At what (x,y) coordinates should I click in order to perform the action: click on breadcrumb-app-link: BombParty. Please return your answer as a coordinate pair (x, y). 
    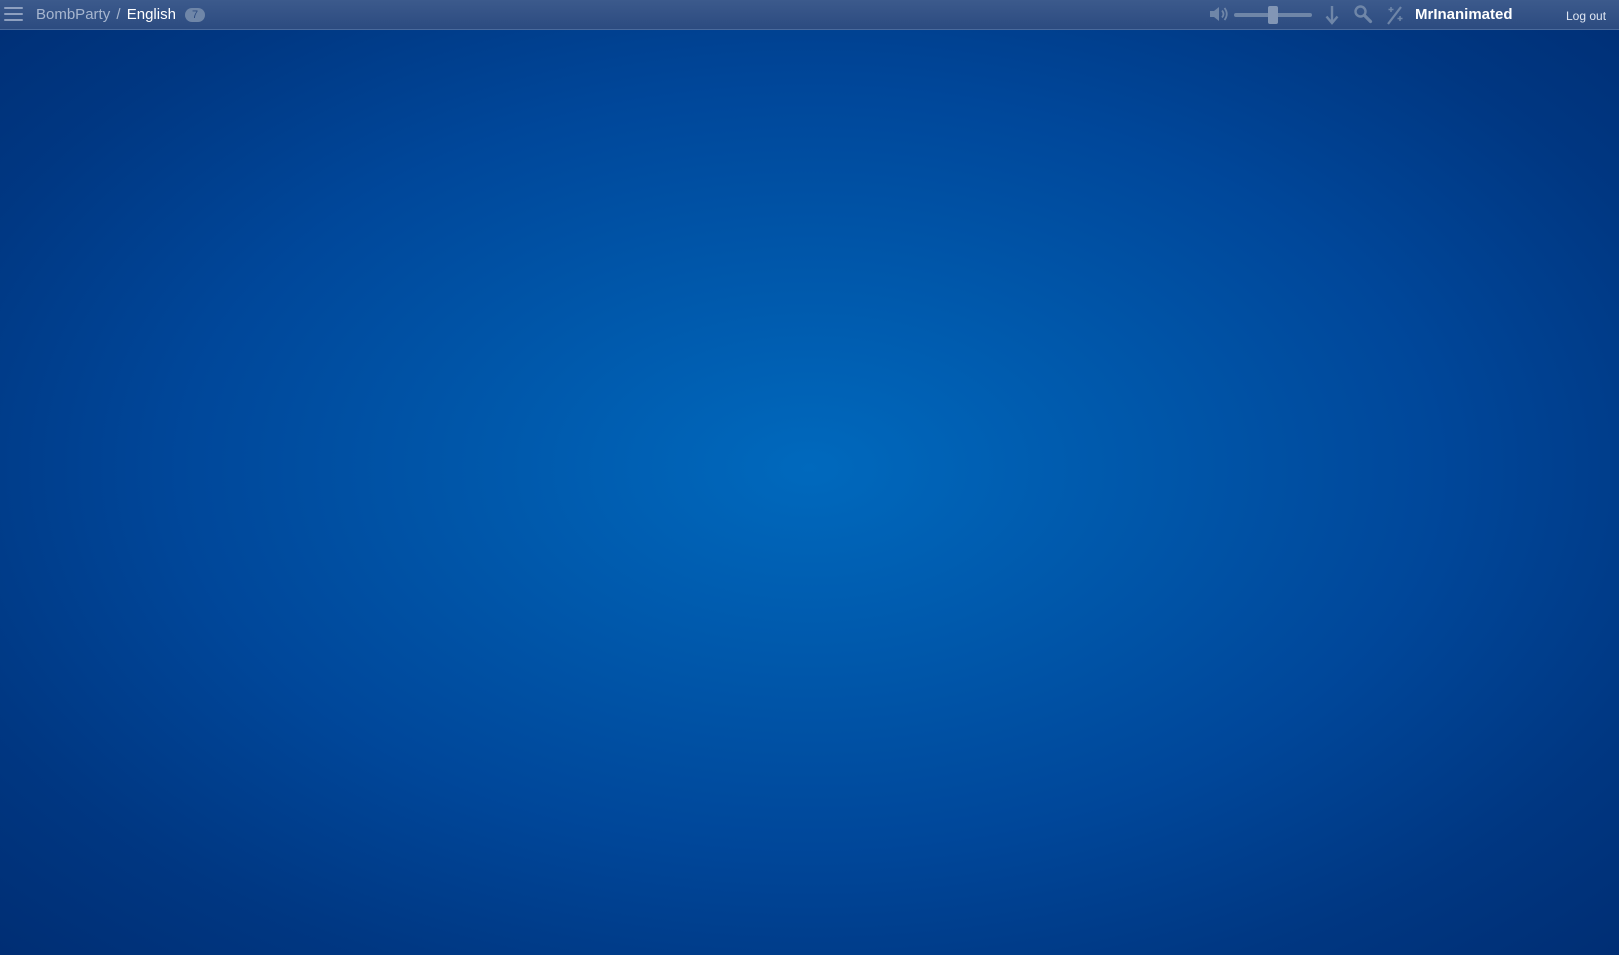
    Looking at the image, I should click on (73, 14).